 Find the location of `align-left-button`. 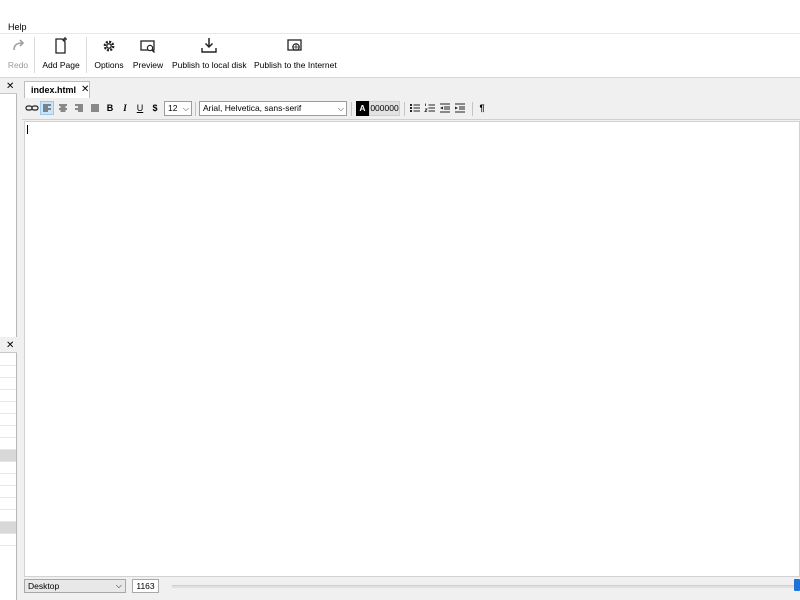

align-left-button is located at coordinates (47, 108).